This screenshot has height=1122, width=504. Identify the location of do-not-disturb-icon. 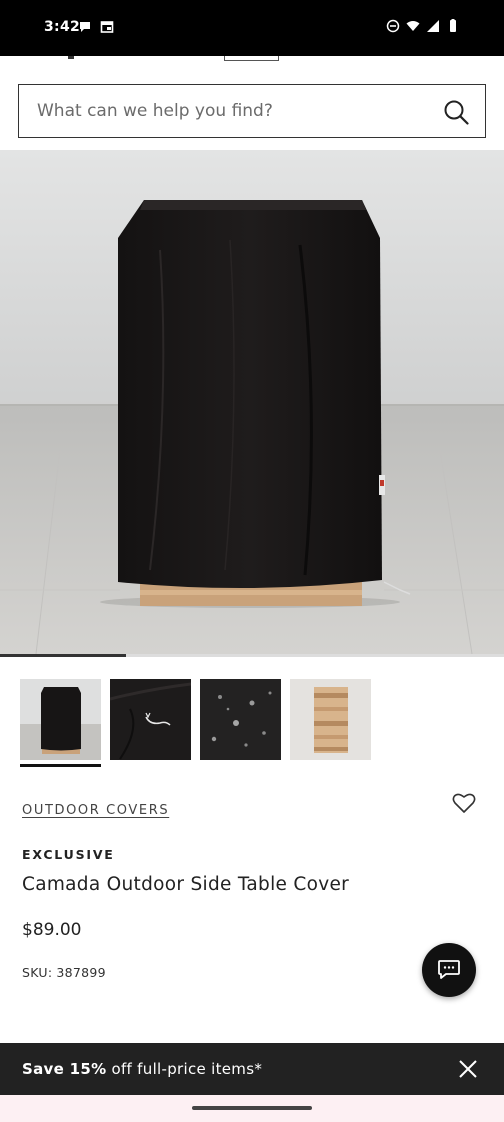
(393, 26).